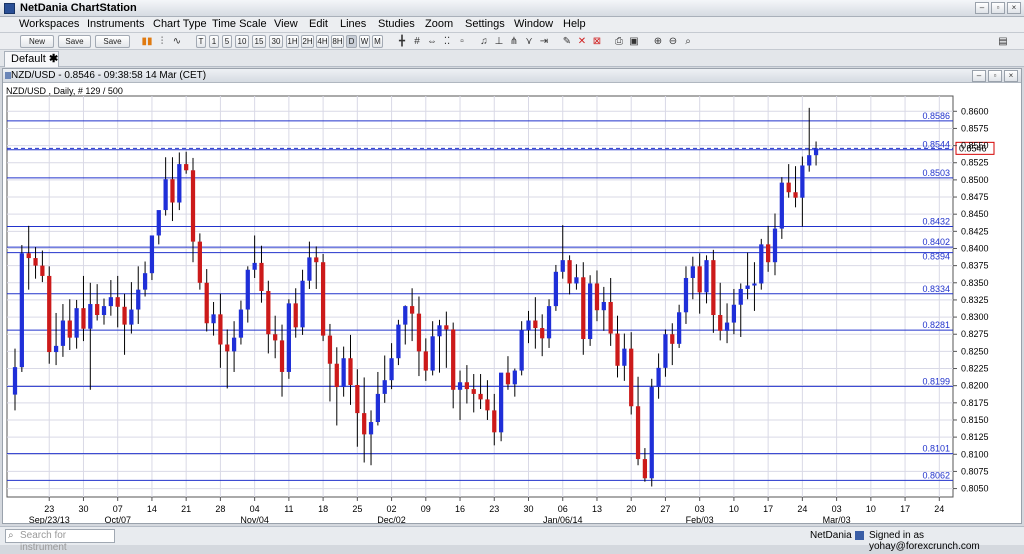 This screenshot has height=554, width=1024. Describe the element at coordinates (975, 283) in the screenshot. I see `y-tick-label: 0.8350` at that location.